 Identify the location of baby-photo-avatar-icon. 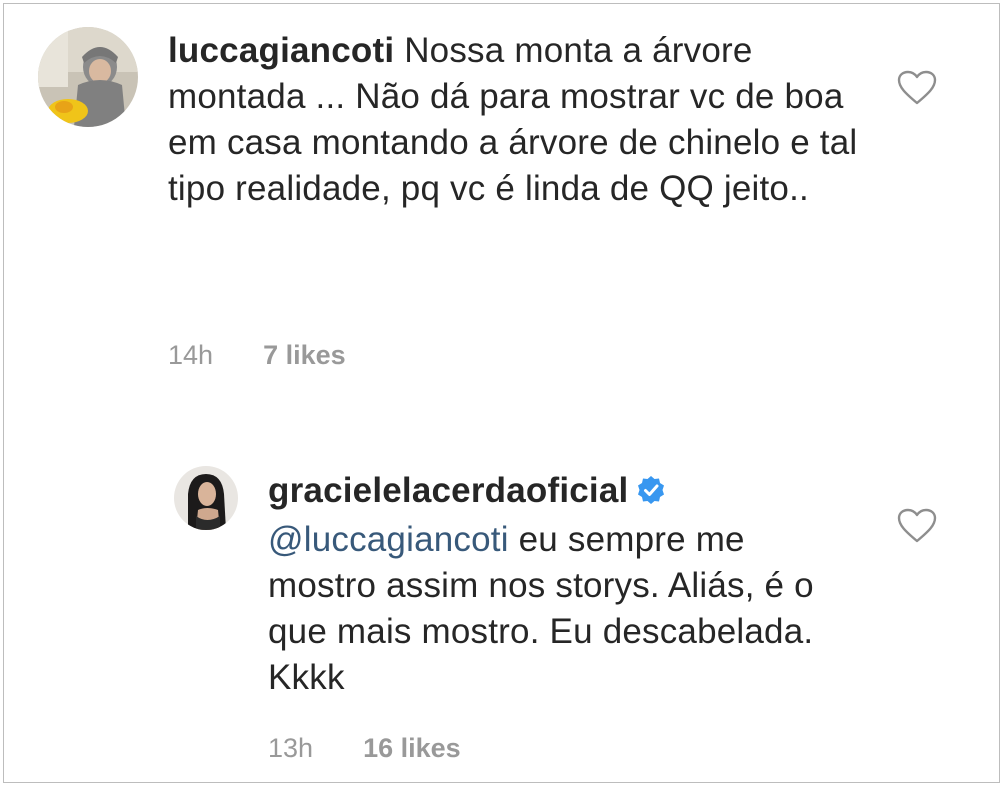
(88, 77).